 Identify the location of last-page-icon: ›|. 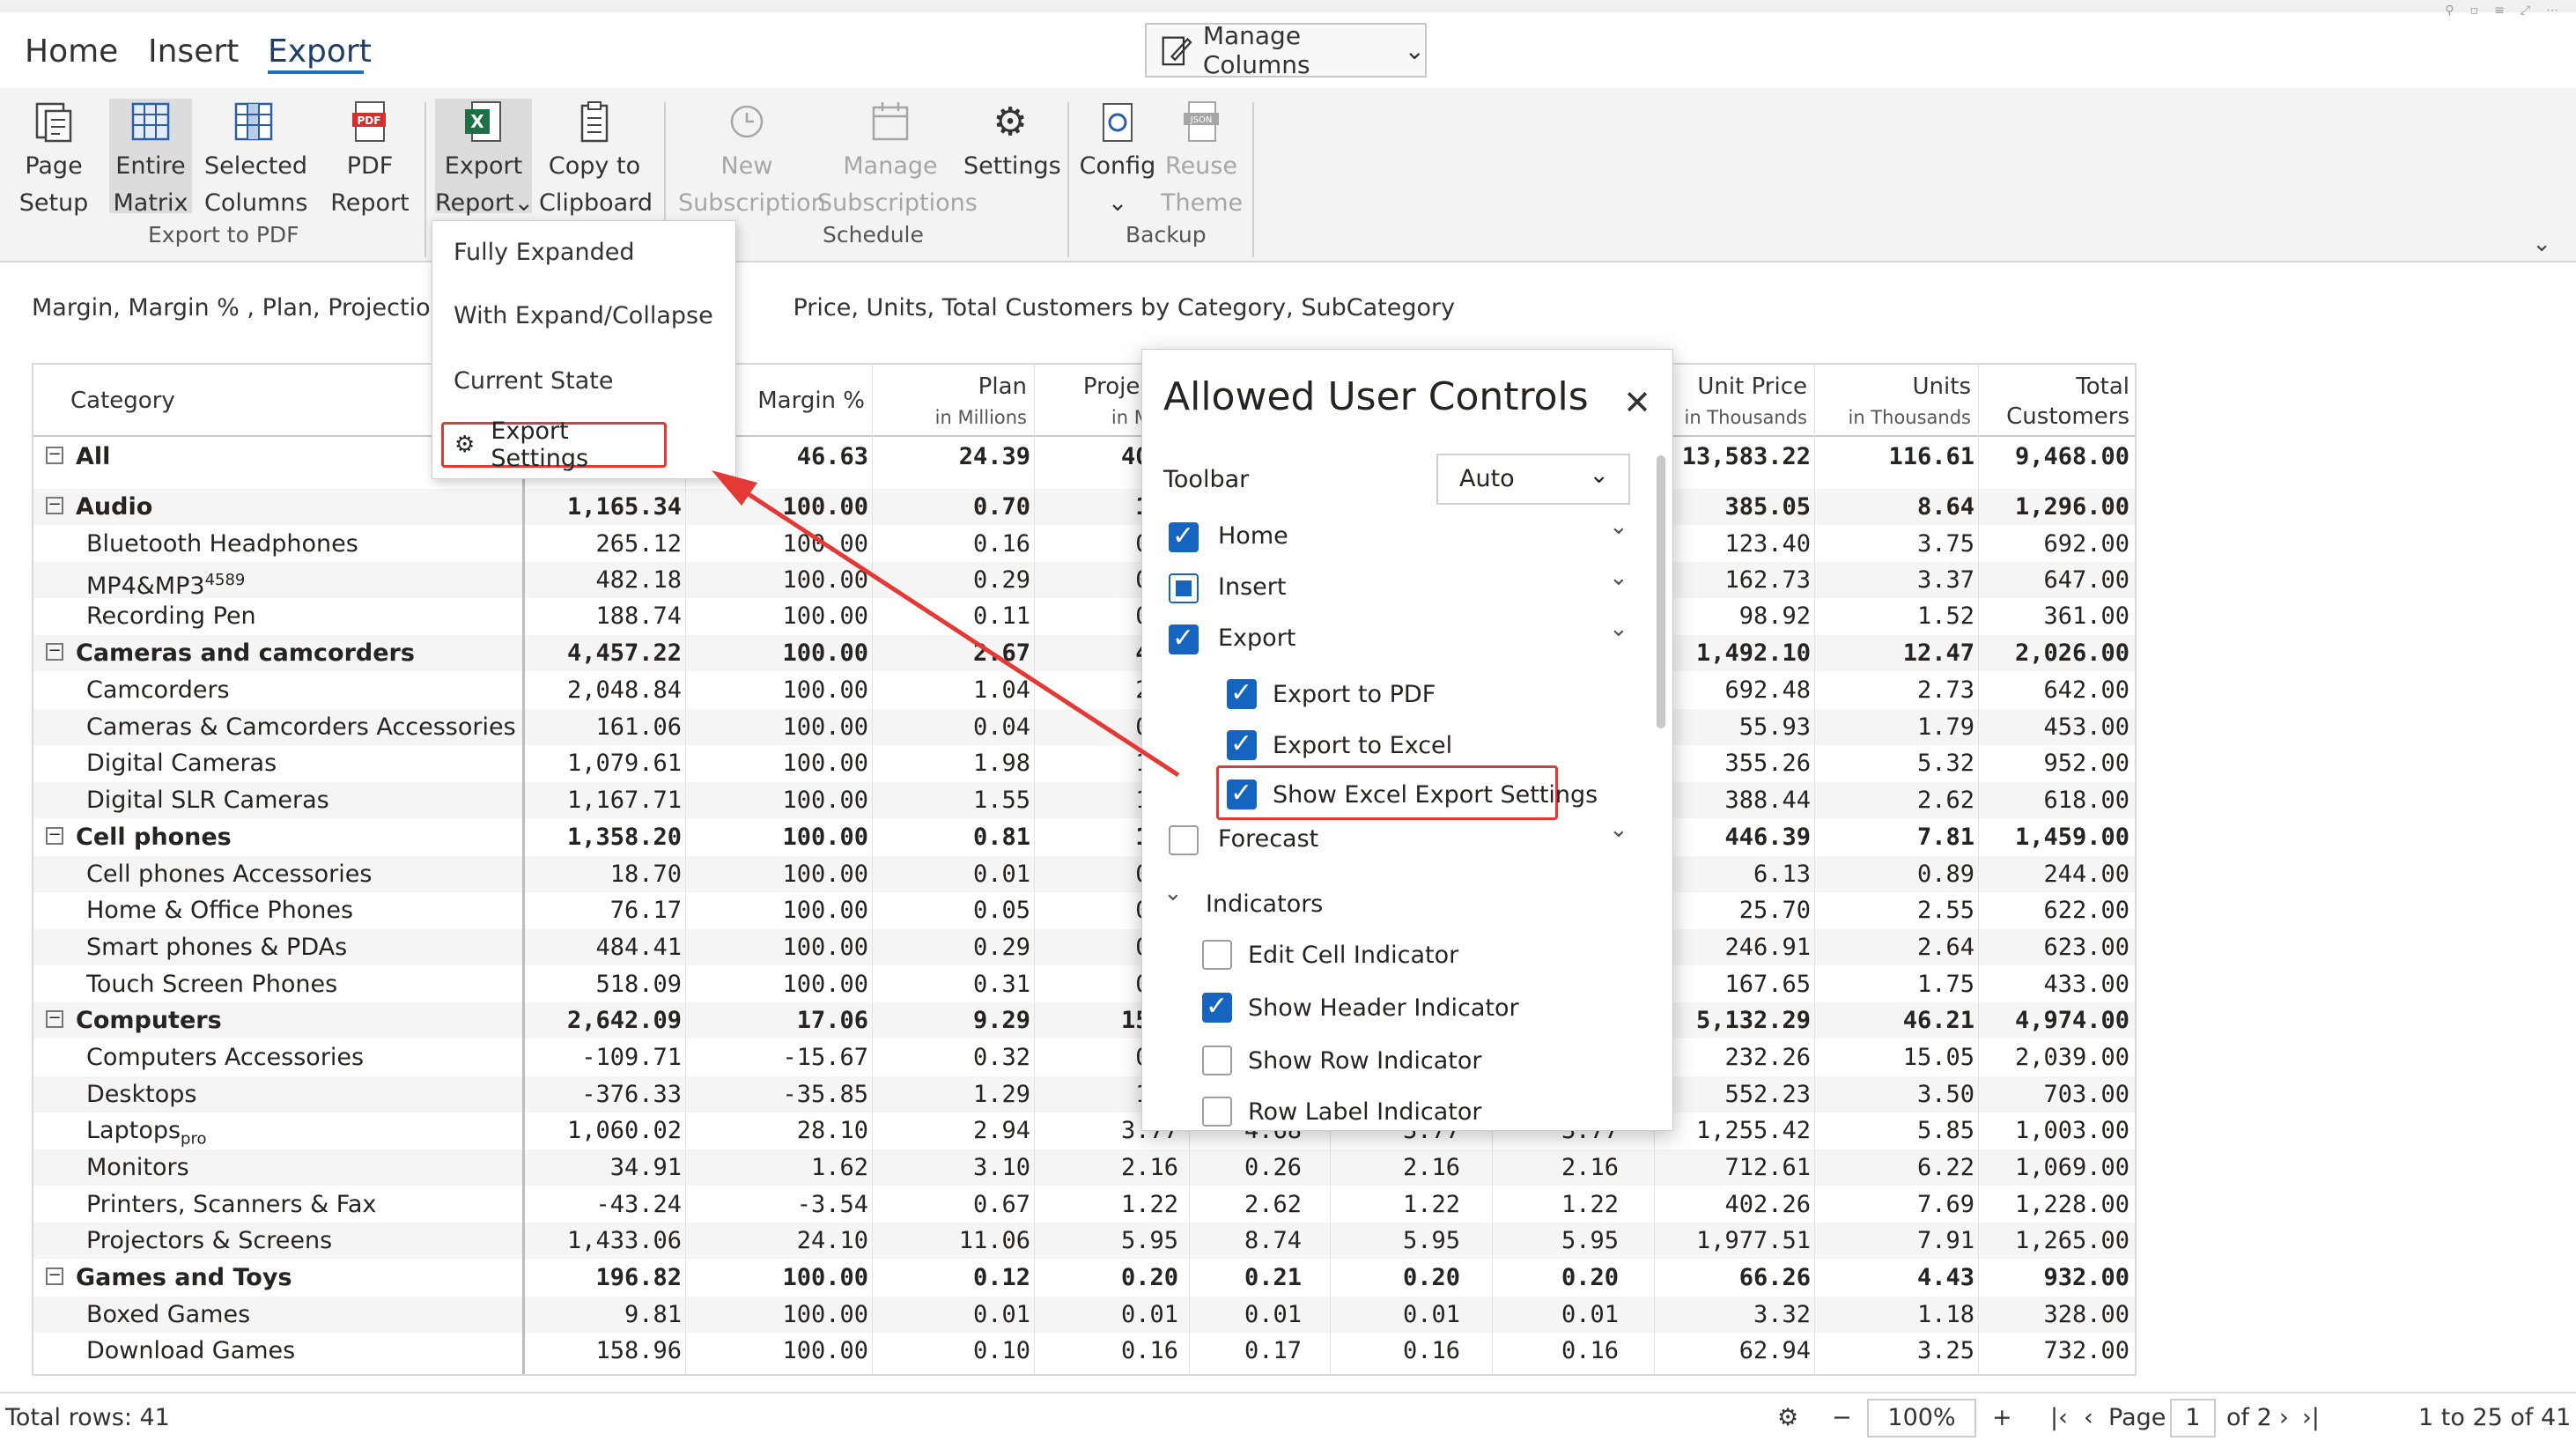
(2311, 1417).